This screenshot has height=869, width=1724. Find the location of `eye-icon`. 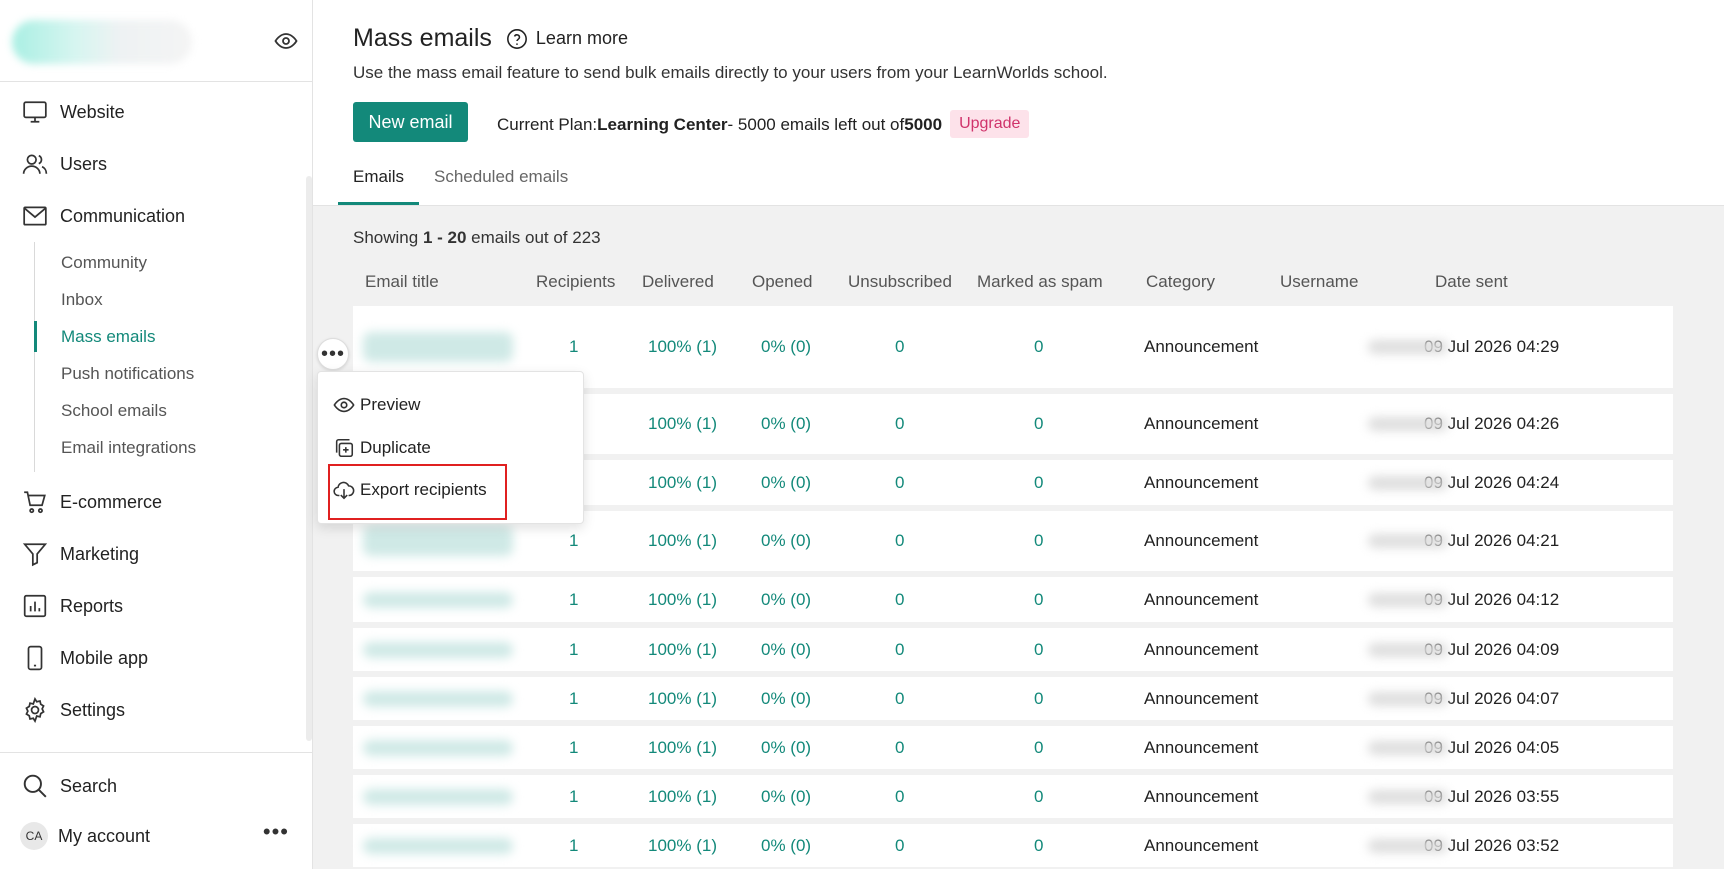

eye-icon is located at coordinates (286, 41).